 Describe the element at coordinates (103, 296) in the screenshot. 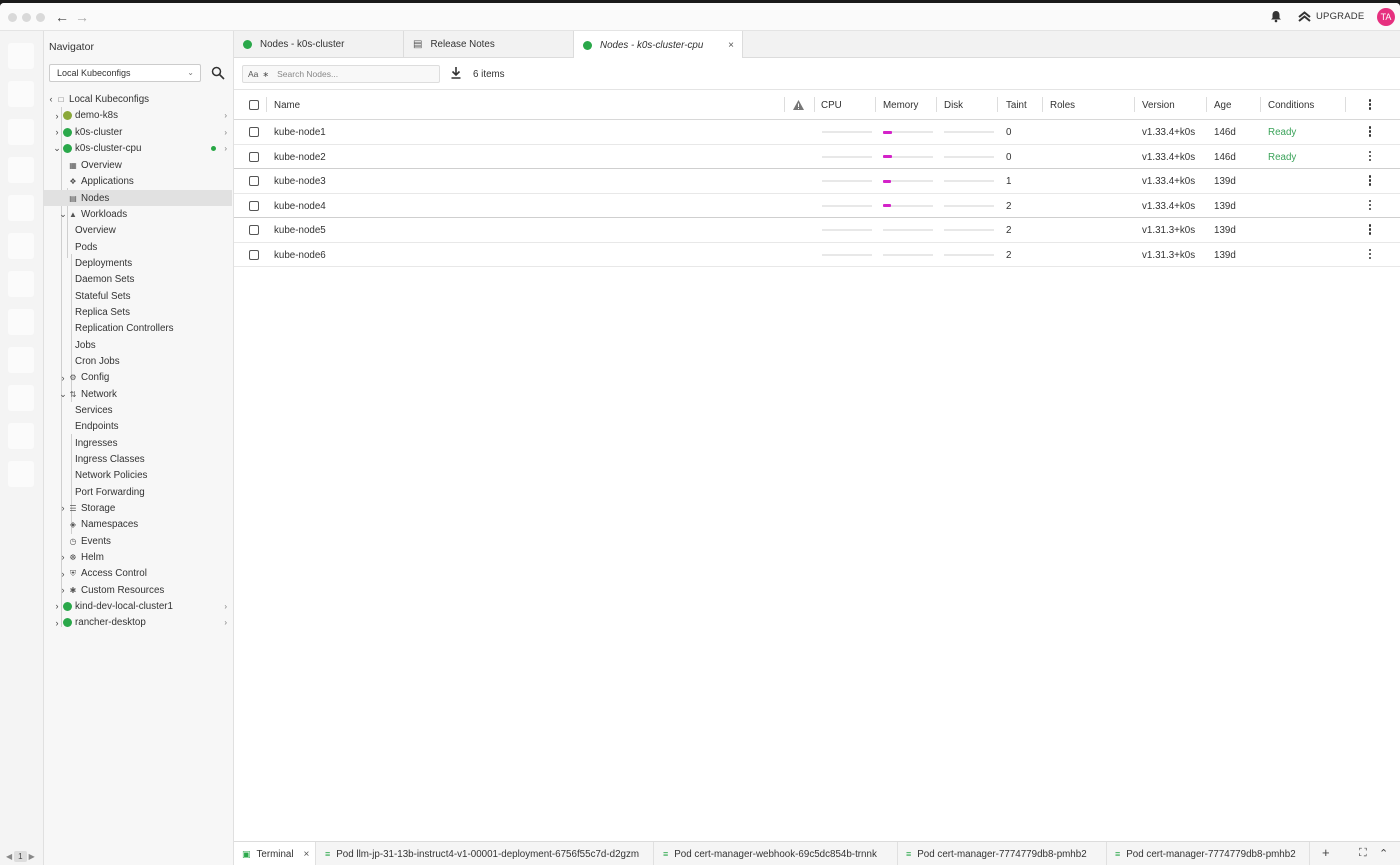

I see `tree-item-stateful-sets: Stateful Sets` at that location.